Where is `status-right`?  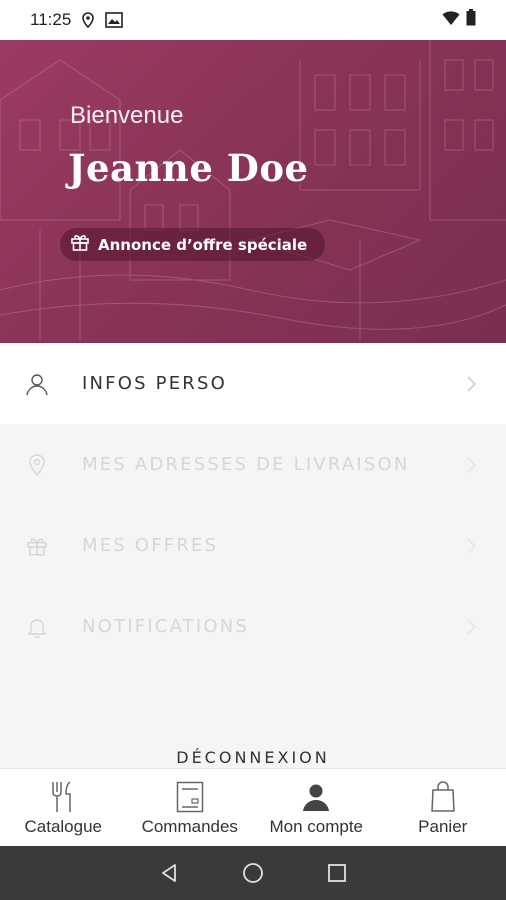
status-right is located at coordinates (459, 20).